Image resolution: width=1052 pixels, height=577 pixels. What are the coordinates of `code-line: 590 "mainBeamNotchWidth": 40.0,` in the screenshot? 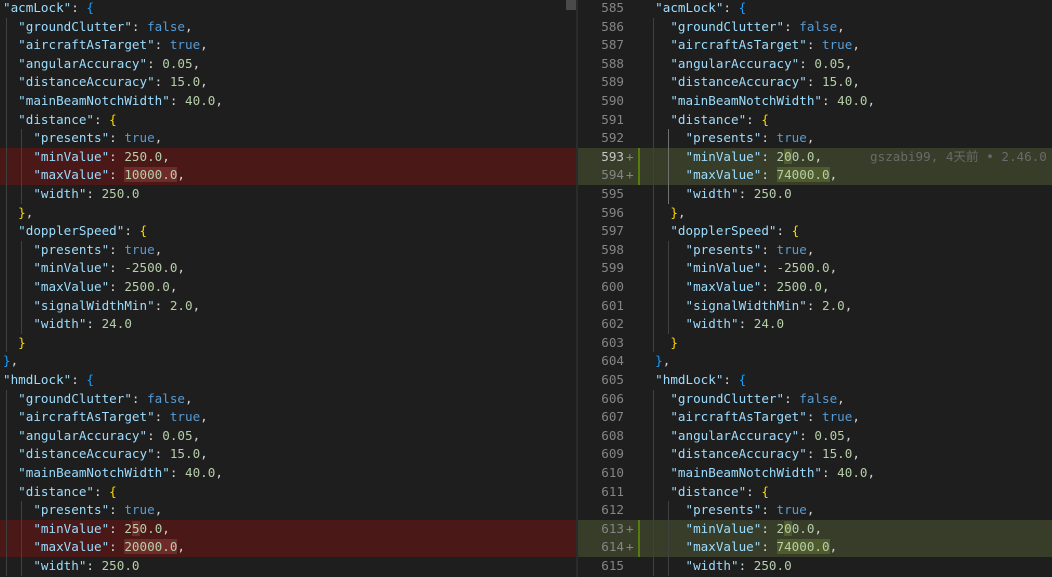 It's located at (815, 101).